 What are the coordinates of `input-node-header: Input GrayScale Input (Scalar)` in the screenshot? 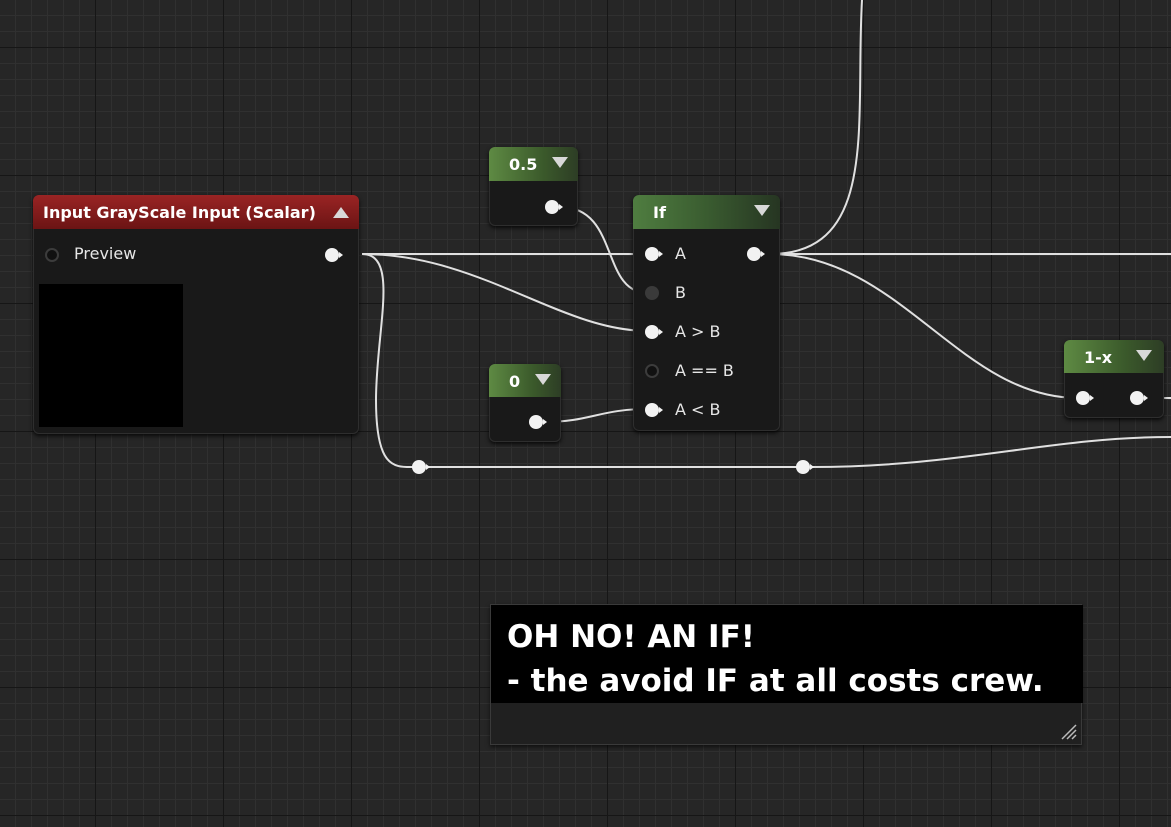 It's located at (196, 212).